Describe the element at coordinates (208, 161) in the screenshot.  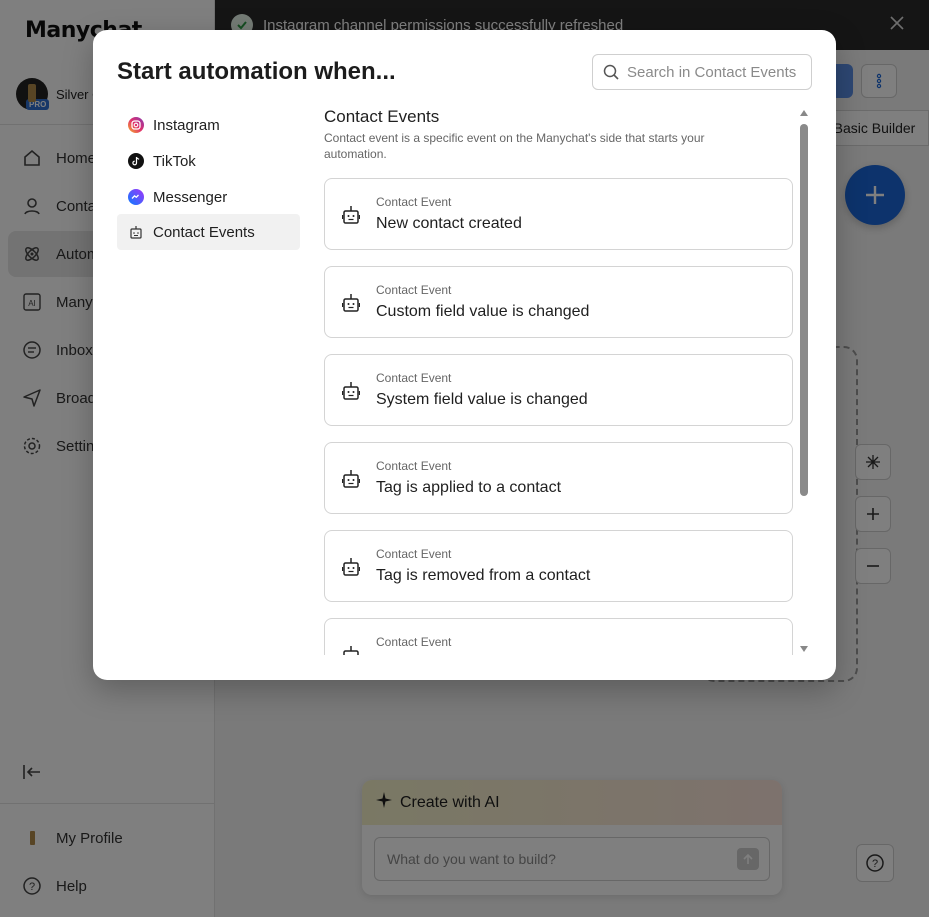
I see `channel-tiktok: TikTok` at that location.